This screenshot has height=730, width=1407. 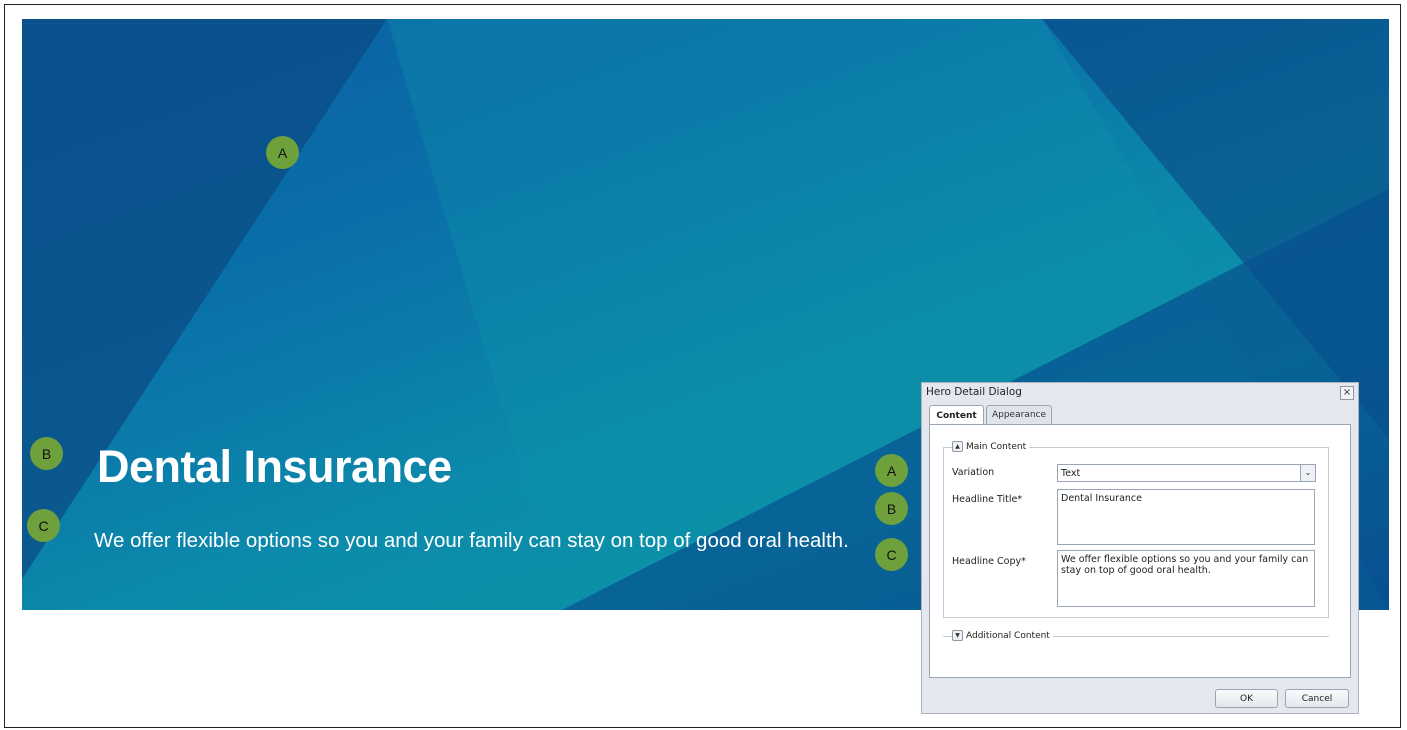 What do you see at coordinates (1186, 517) in the screenshot?
I see `headline-title-field: Dental Insurance` at bounding box center [1186, 517].